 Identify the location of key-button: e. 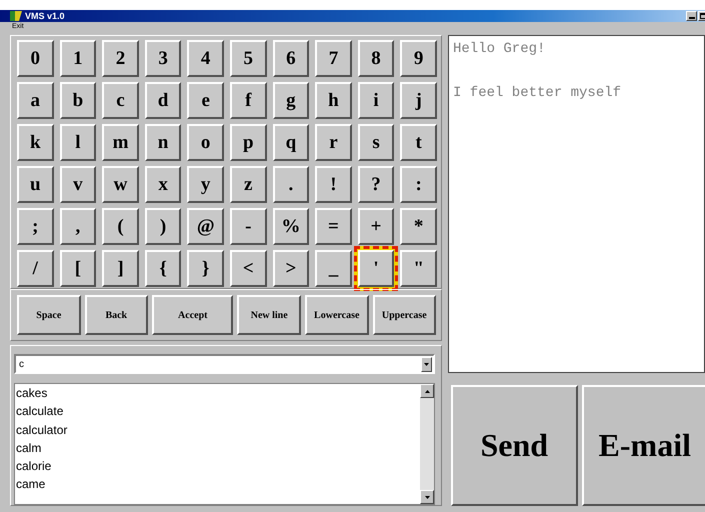
(205, 100).